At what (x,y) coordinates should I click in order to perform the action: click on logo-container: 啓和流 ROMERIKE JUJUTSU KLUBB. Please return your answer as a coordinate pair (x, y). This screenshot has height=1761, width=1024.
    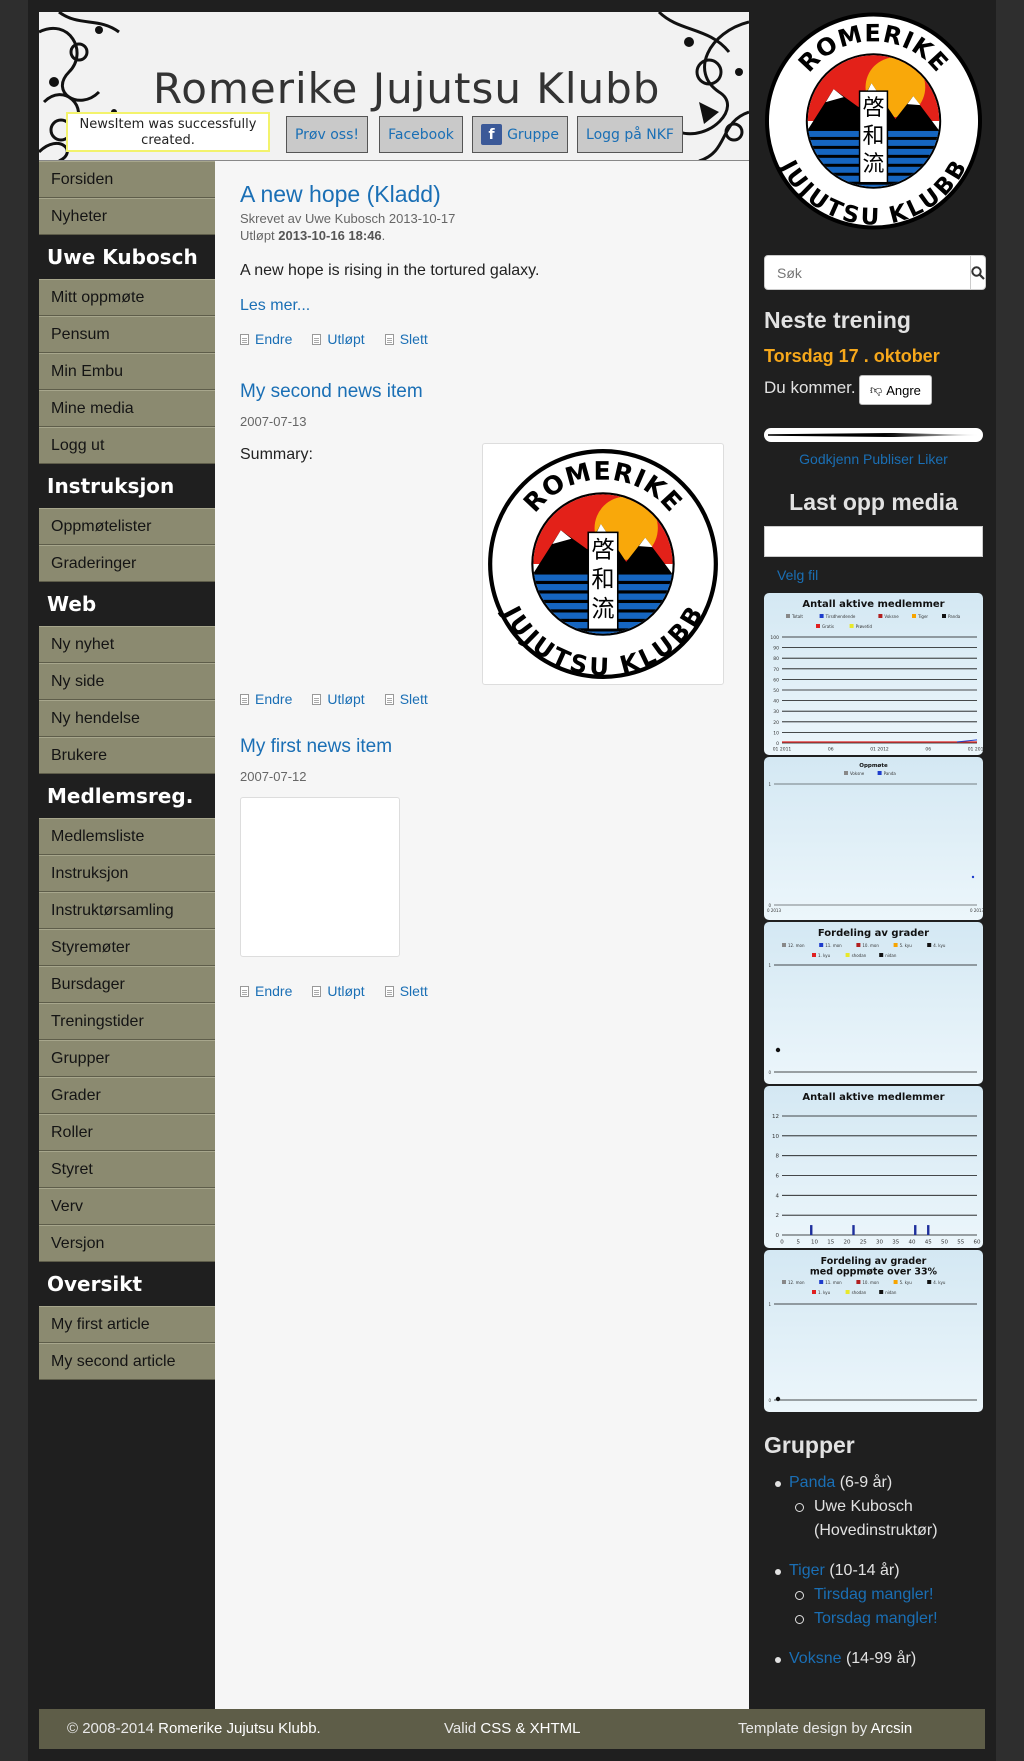
    Looking at the image, I should click on (873, 121).